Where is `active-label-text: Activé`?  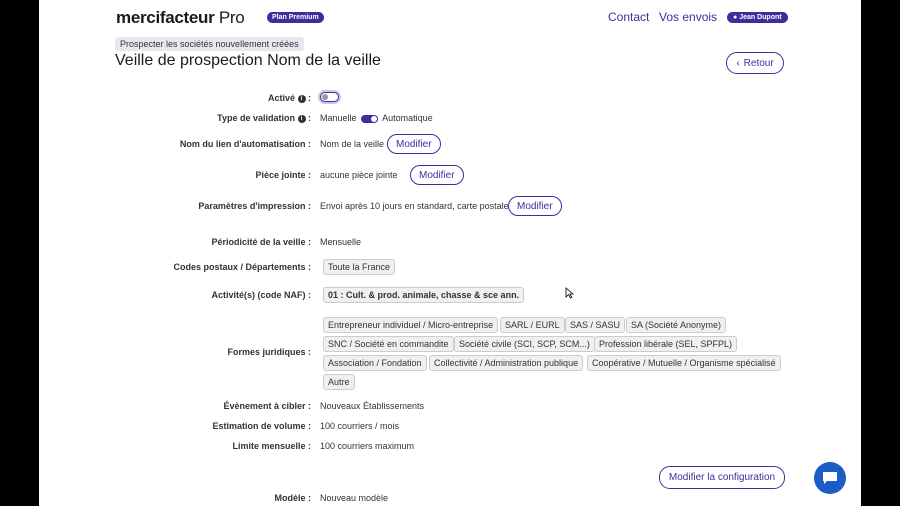
active-label-text: Activé is located at coordinates (281, 98).